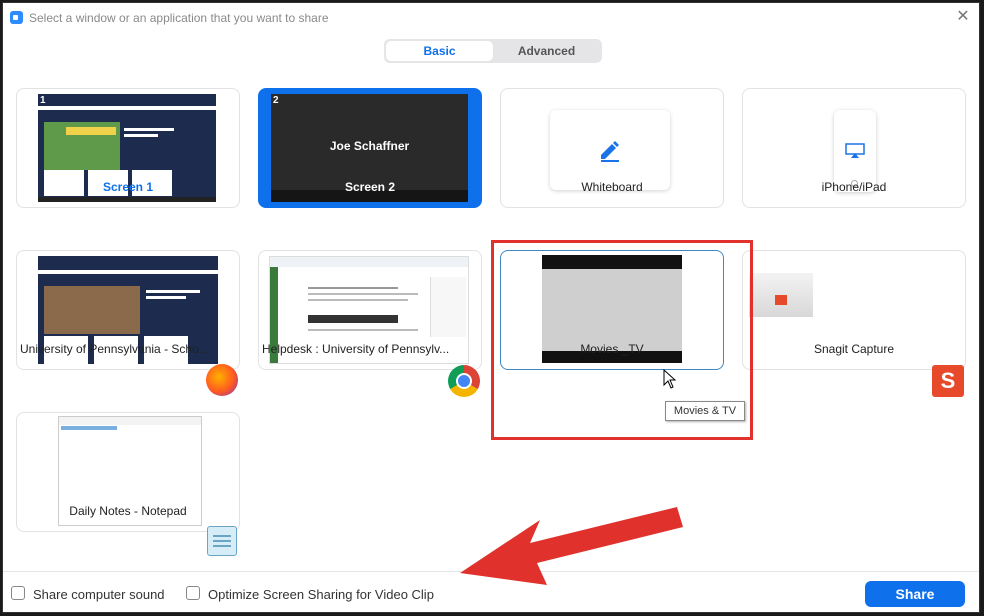 Image resolution: width=984 pixels, height=616 pixels. I want to click on share-option-screen-1: 1 Screen 1, so click(128, 148).